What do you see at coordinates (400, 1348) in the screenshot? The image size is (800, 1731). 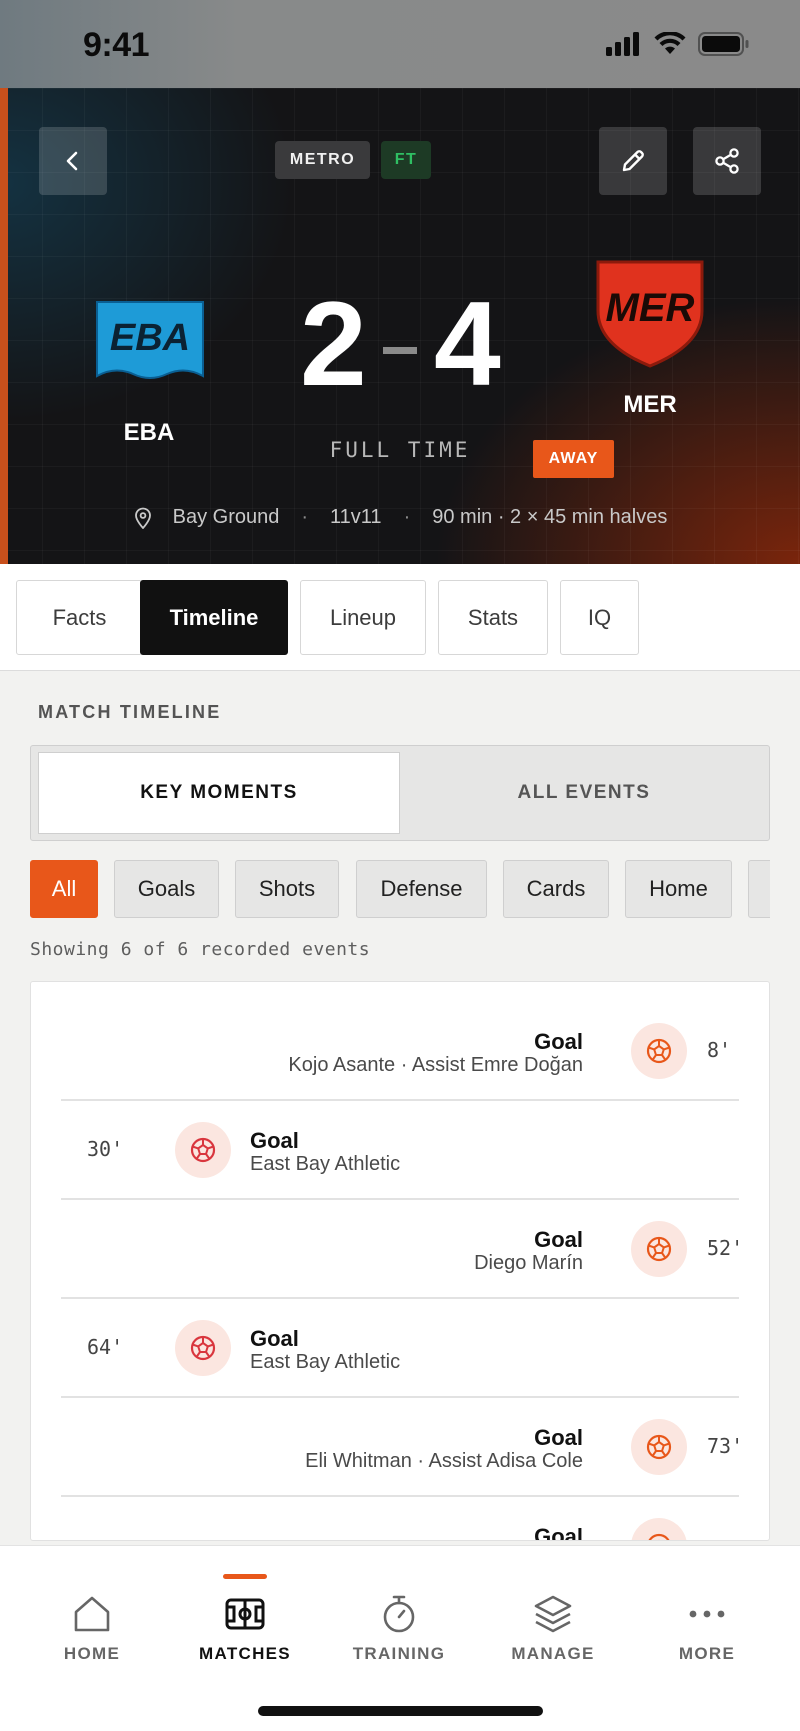 I see `list-item: 64' Goal East Bay Athletic` at bounding box center [400, 1348].